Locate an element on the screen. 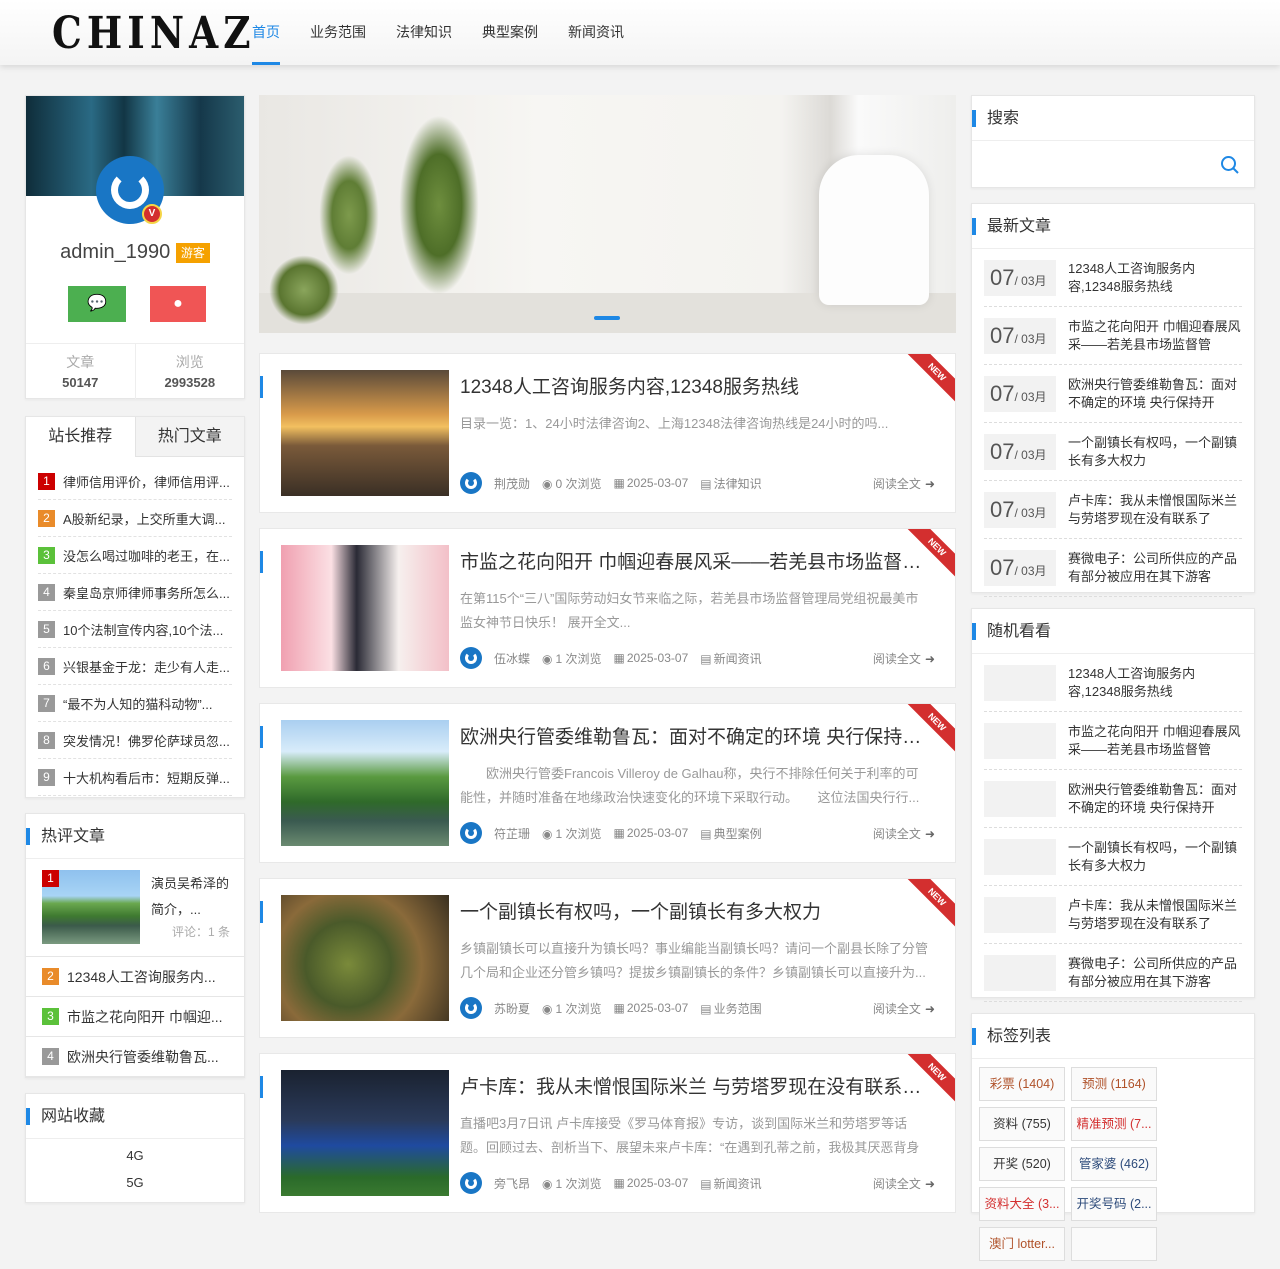  carousel-indicator is located at coordinates (607, 318).